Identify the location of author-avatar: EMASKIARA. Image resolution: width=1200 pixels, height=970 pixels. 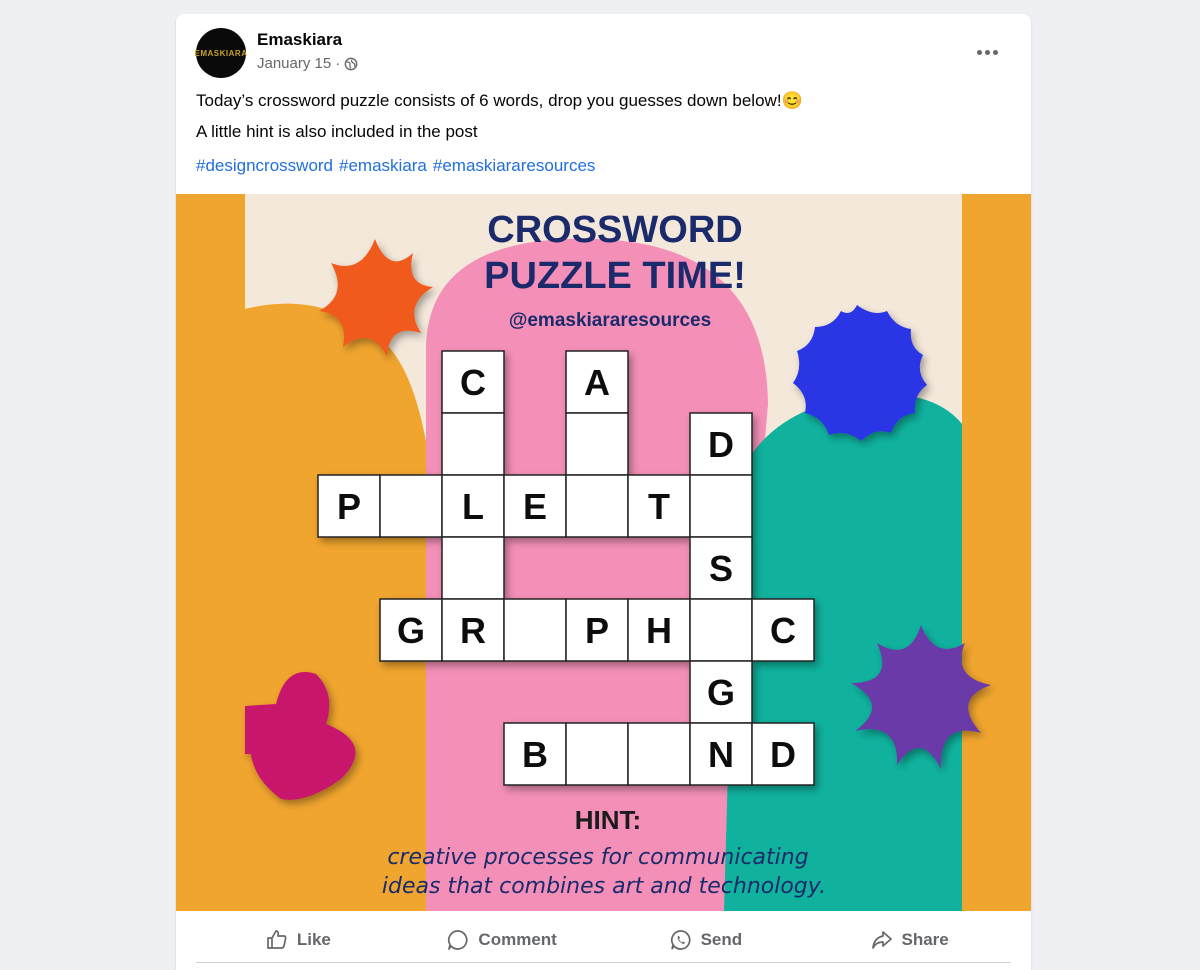
(221, 53).